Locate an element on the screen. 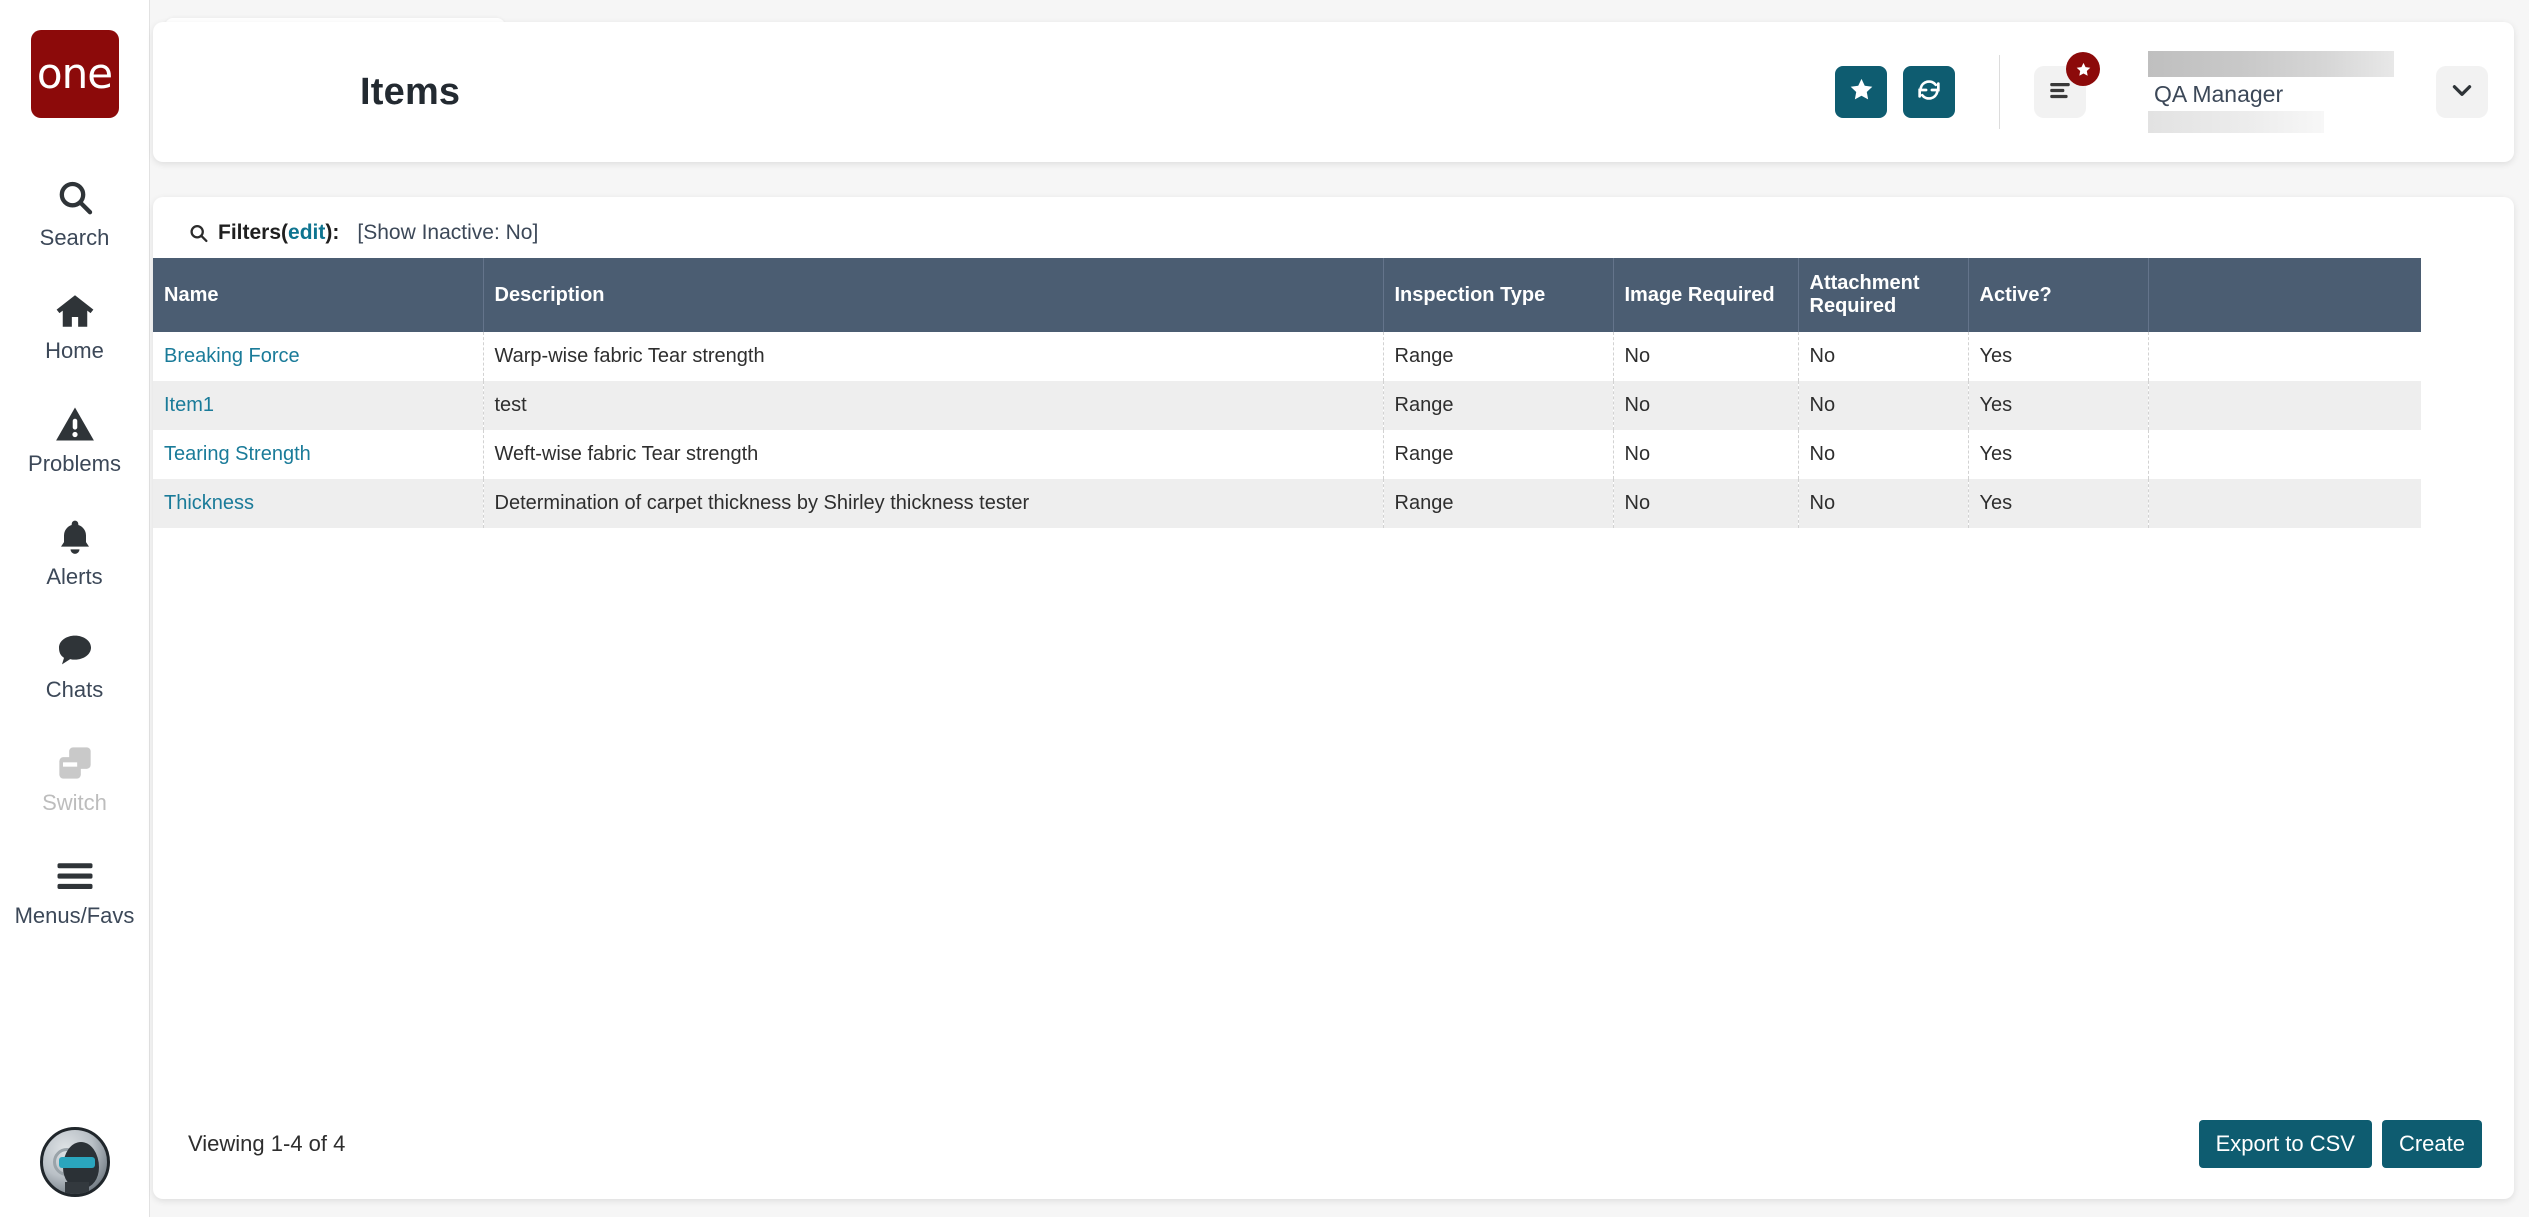 The image size is (2529, 1217). column-header-description: Description is located at coordinates (933, 295).